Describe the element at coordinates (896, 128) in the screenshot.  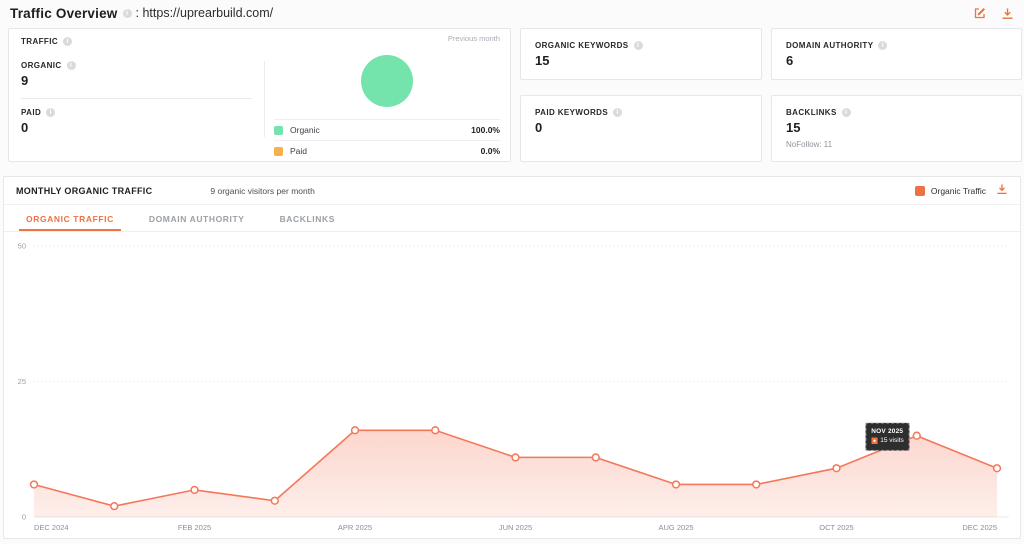
I see `backlinks-card: BACKLINKS i 15 NoFollow: 11` at that location.